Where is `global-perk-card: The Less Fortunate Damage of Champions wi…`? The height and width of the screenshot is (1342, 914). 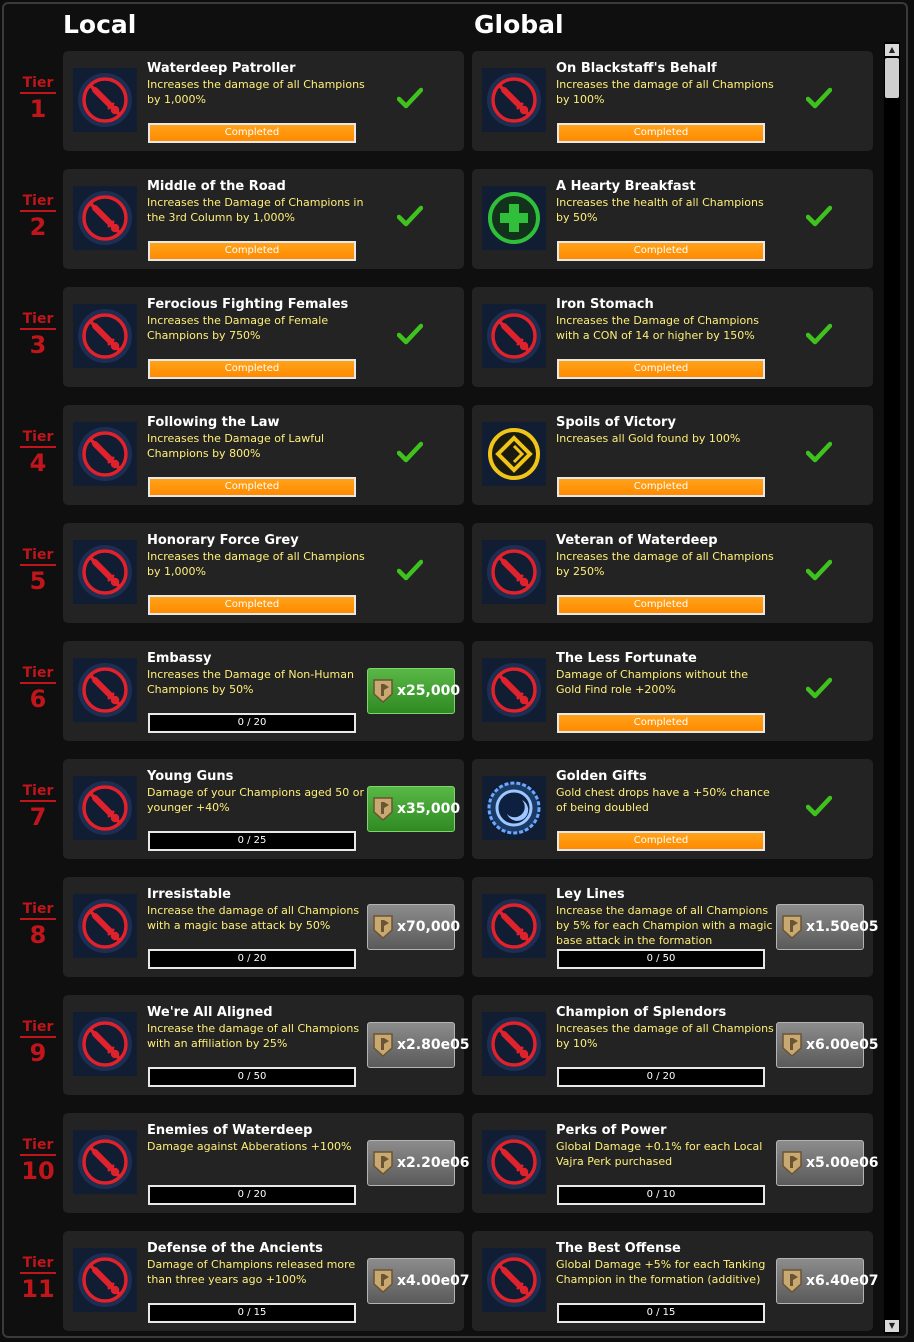 global-perk-card: The Less Fortunate Damage of Champions wi… is located at coordinates (672, 691).